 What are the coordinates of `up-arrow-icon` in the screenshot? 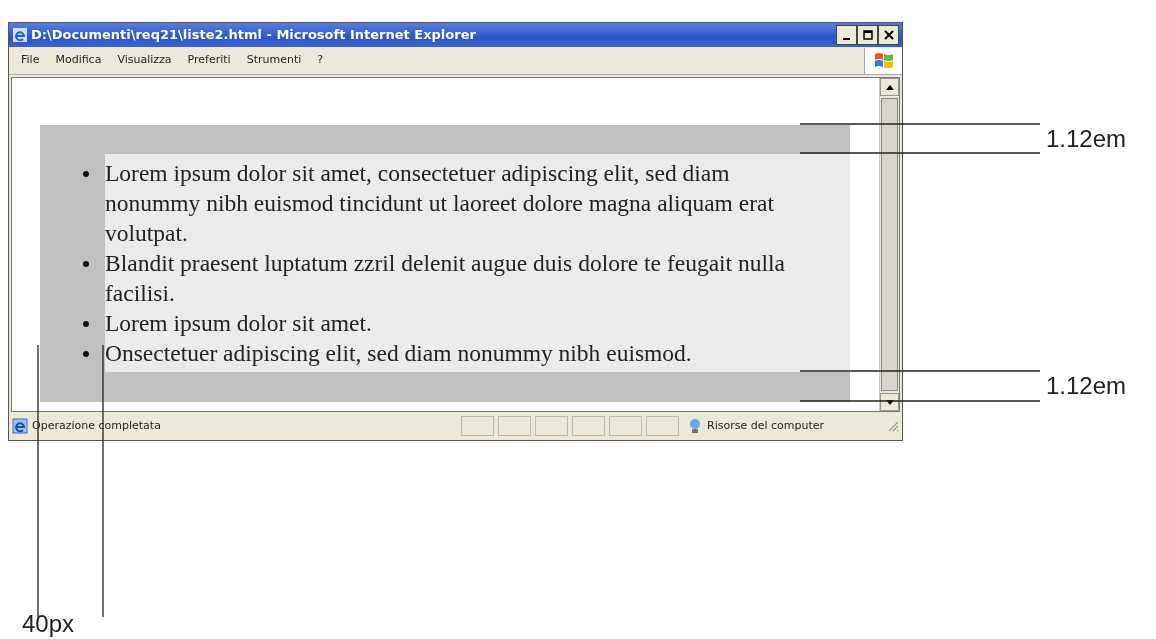 It's located at (889, 87).